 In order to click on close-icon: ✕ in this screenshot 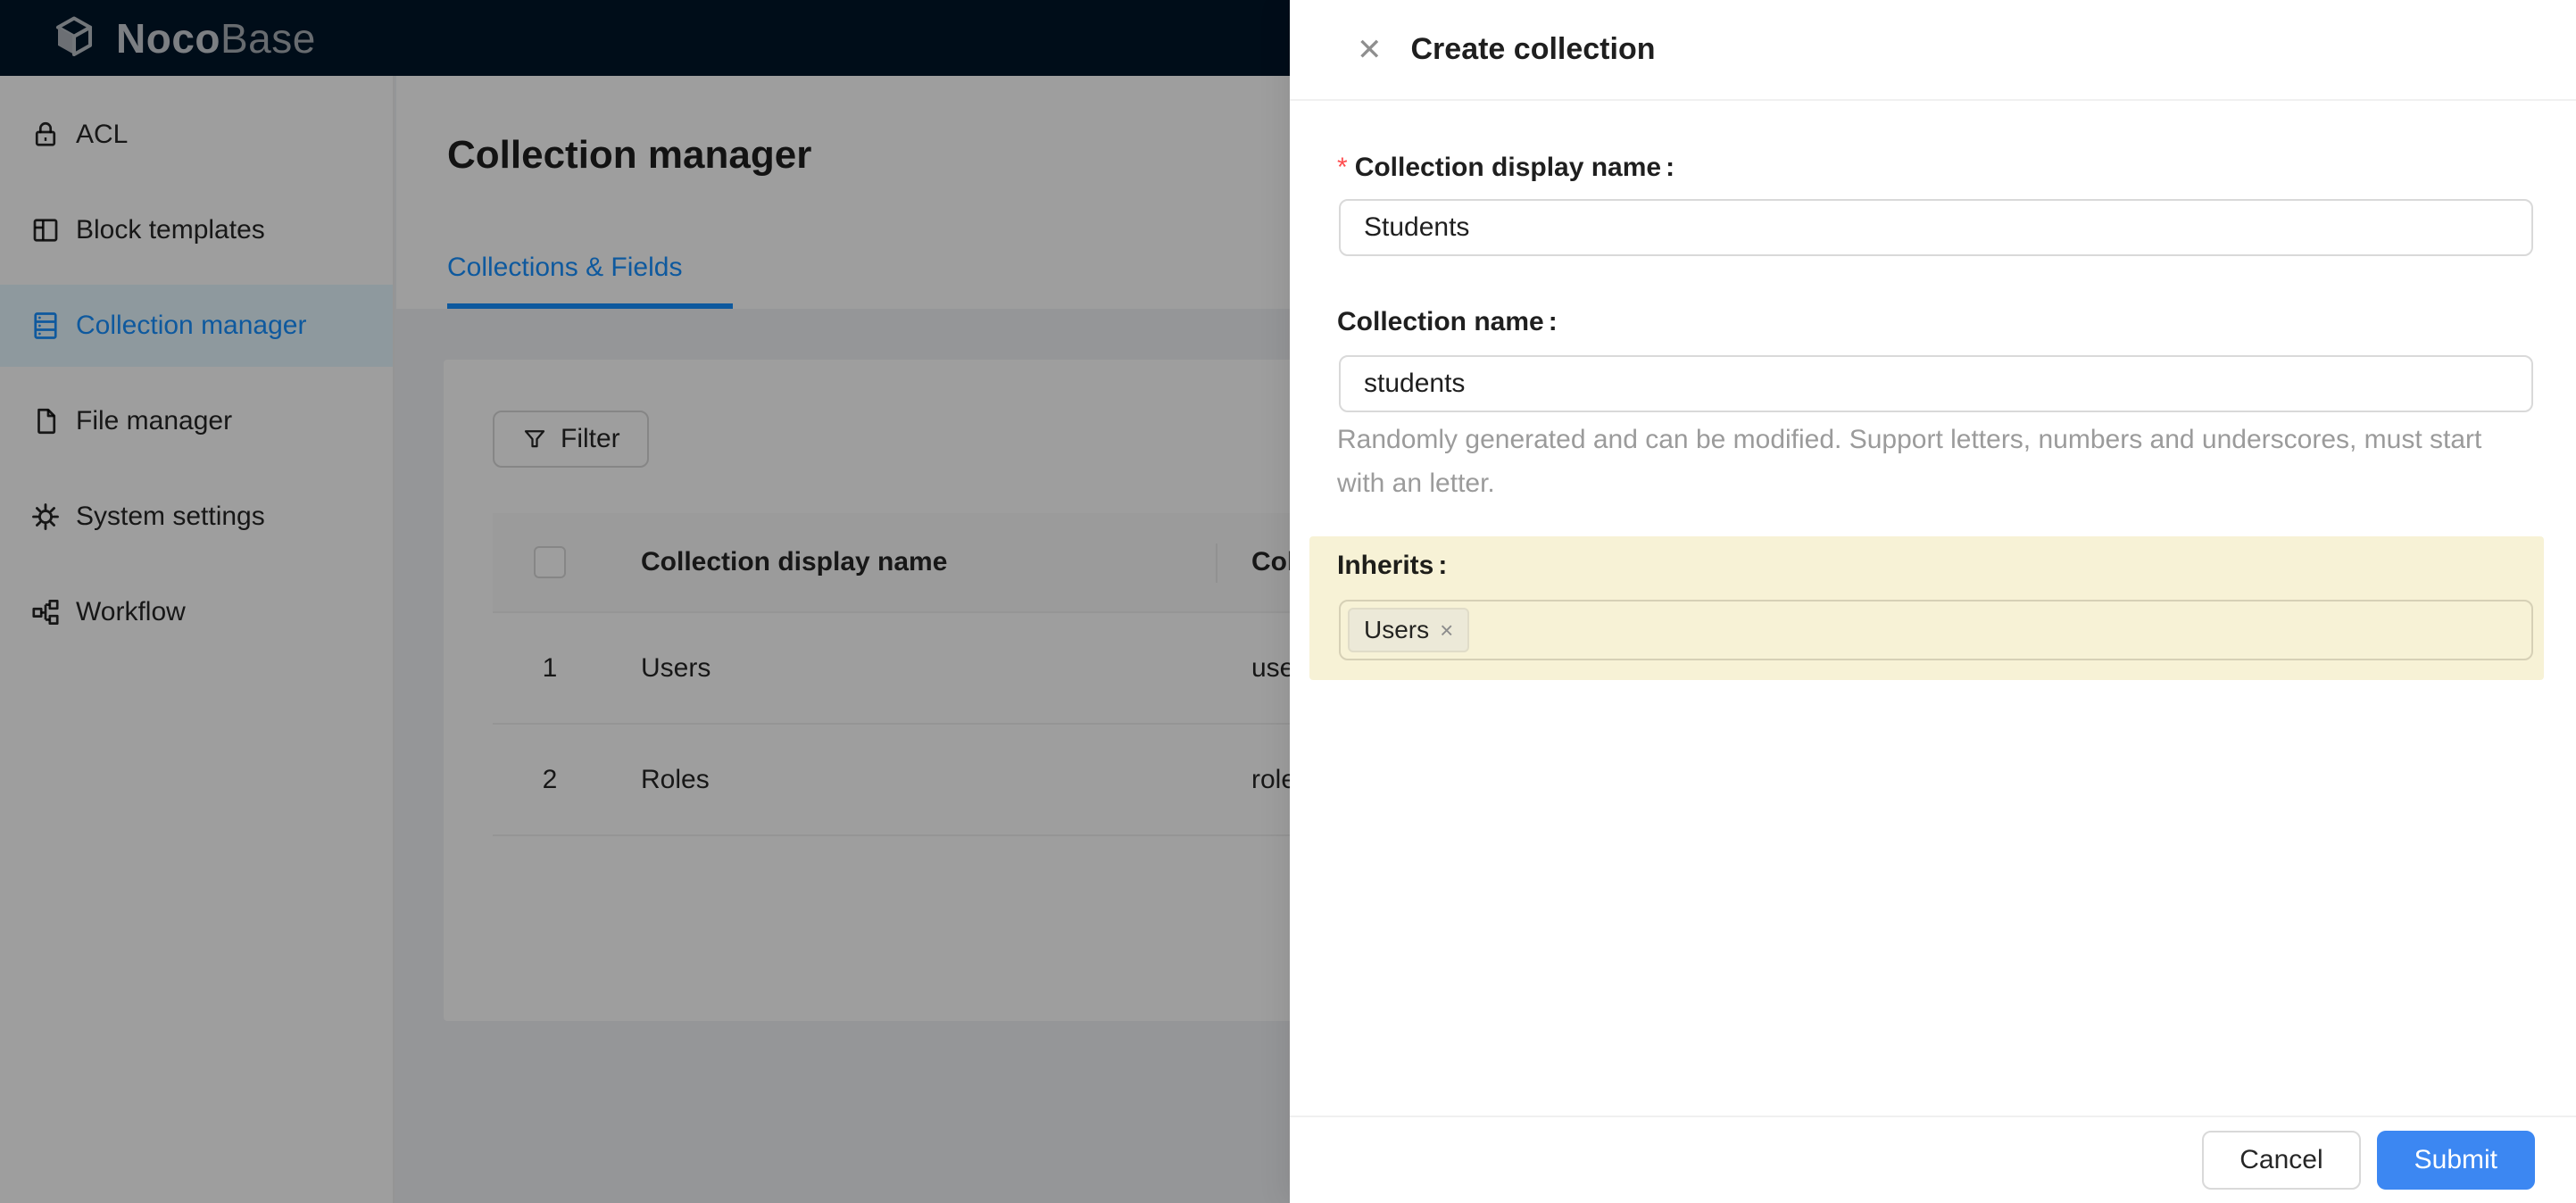, I will do `click(1370, 50)`.